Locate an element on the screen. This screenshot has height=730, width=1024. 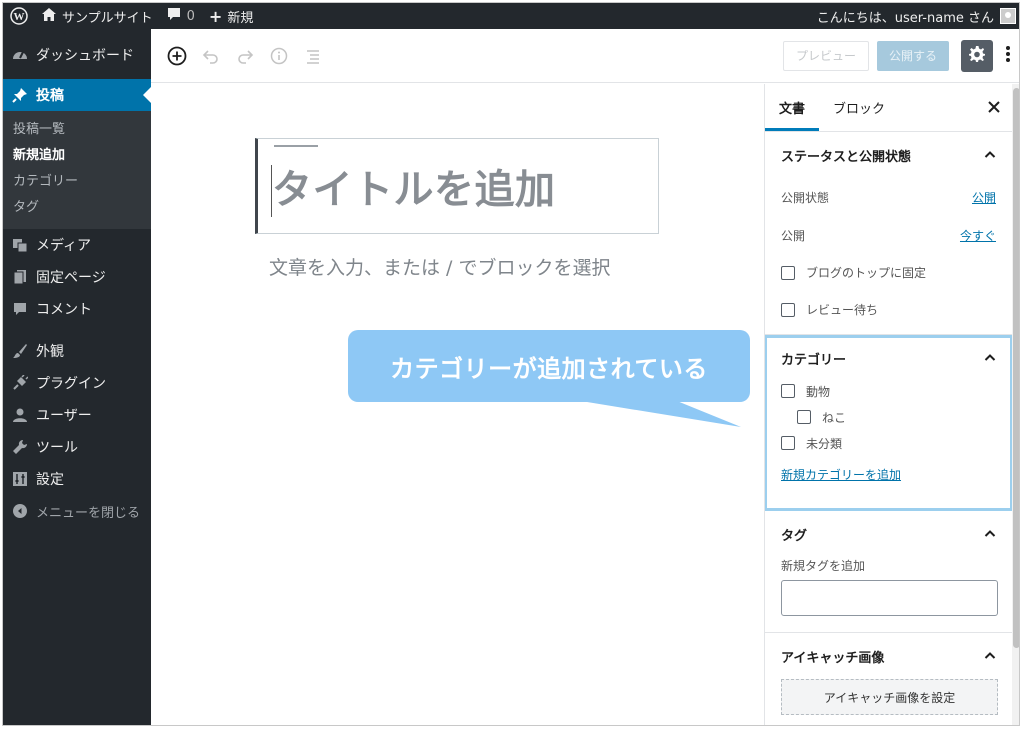
sidebar-item-label: コメント is located at coordinates (64, 310).